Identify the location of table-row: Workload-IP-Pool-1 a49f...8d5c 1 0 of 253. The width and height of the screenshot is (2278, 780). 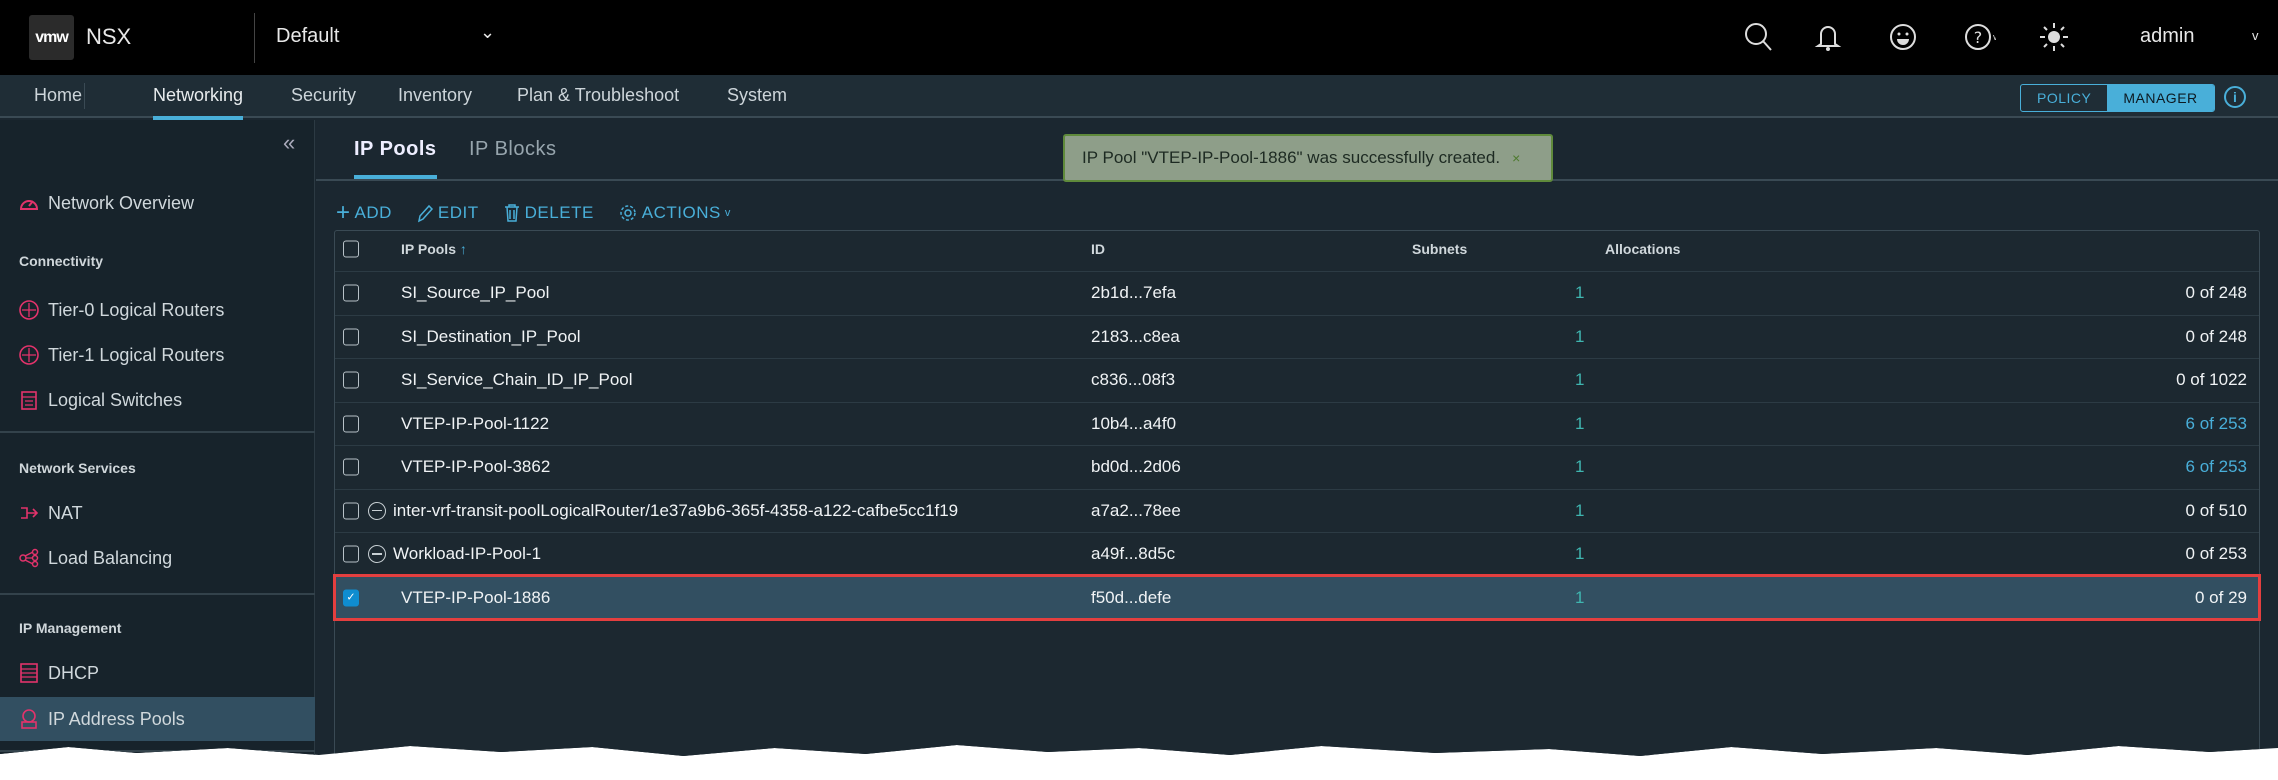
(1297, 554).